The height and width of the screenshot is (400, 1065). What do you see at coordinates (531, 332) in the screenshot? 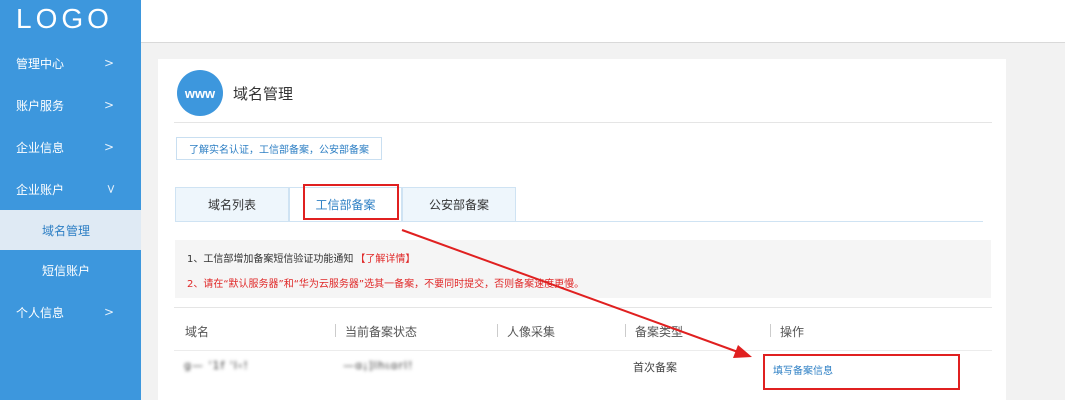
I see `column-header-face-capture: 人像采集` at bounding box center [531, 332].